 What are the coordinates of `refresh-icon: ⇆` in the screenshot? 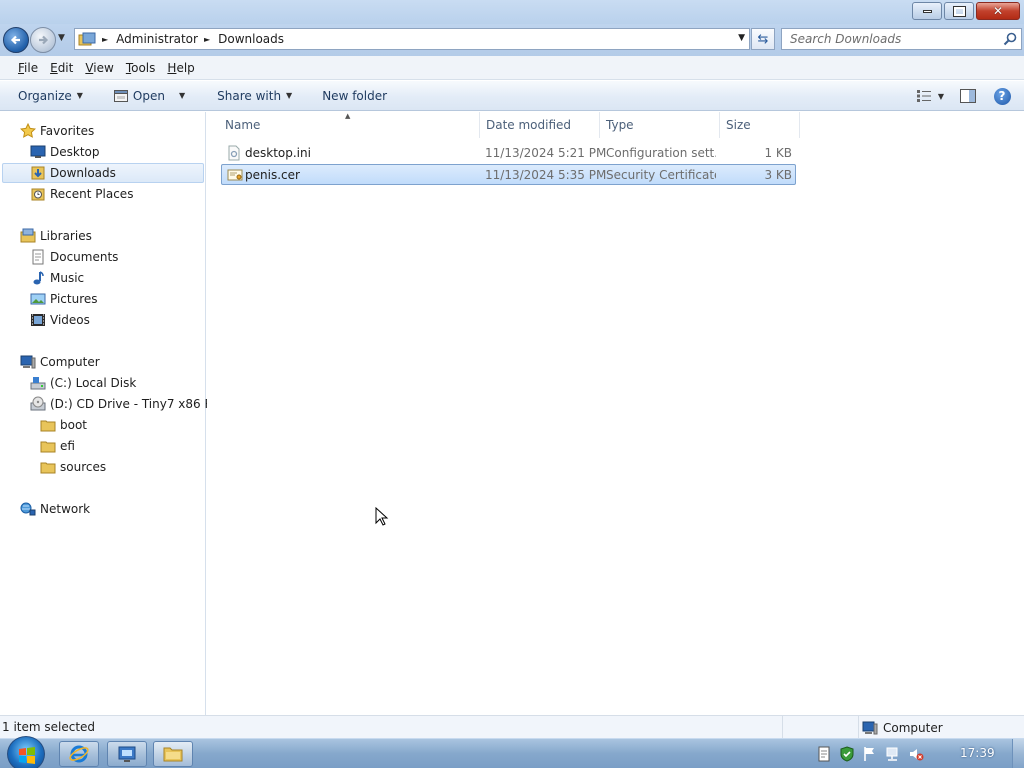 It's located at (763, 39).